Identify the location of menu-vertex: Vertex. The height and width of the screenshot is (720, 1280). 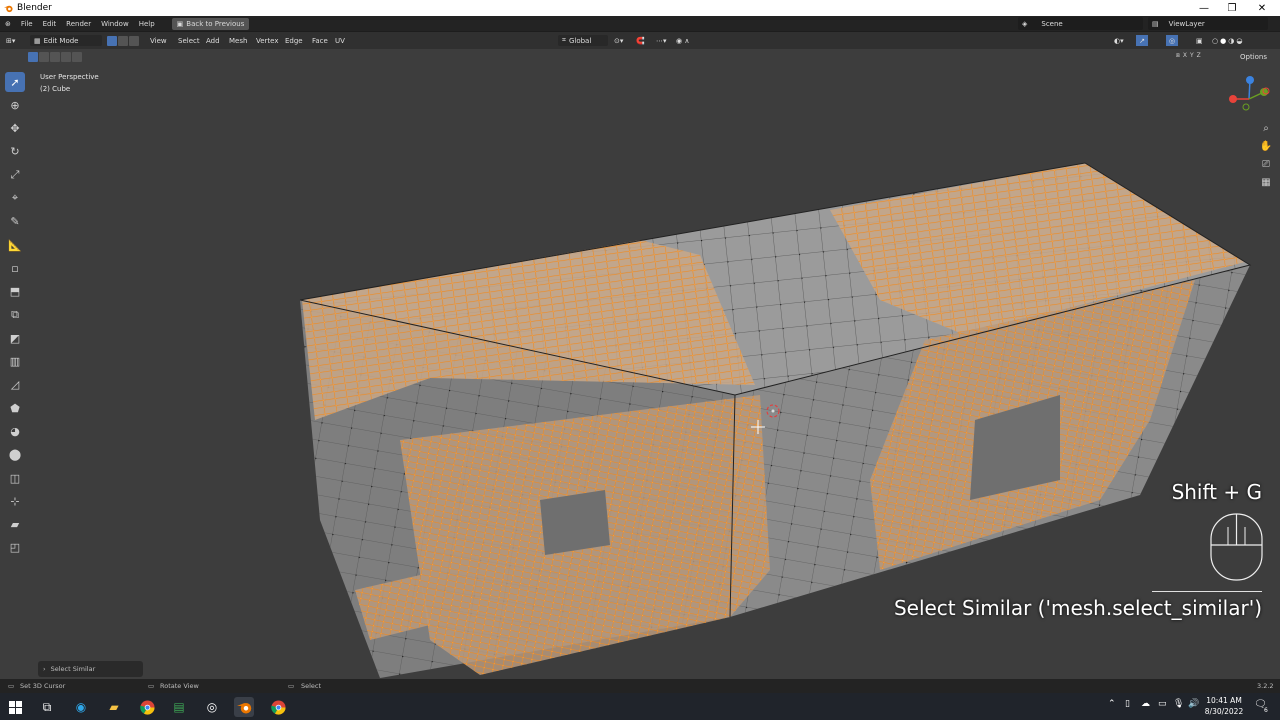
(267, 40).